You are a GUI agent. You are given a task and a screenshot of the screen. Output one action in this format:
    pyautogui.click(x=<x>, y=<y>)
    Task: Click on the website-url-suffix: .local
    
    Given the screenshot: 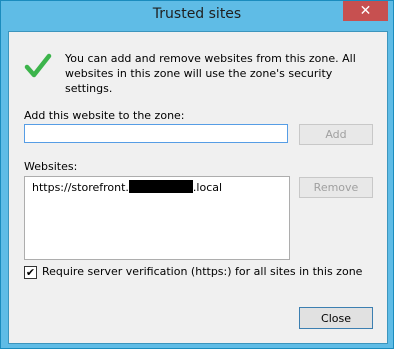 What is the action you would take?
    pyautogui.click(x=207, y=187)
    